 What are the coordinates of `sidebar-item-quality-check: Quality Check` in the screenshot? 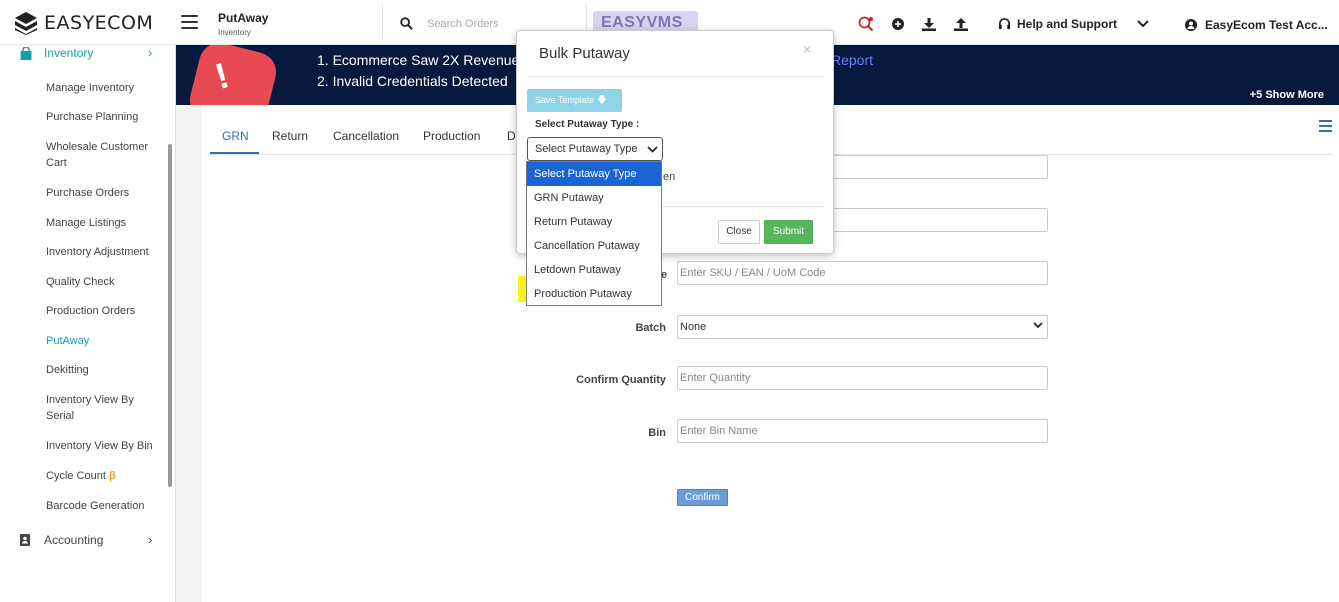 It's located at (103, 282).